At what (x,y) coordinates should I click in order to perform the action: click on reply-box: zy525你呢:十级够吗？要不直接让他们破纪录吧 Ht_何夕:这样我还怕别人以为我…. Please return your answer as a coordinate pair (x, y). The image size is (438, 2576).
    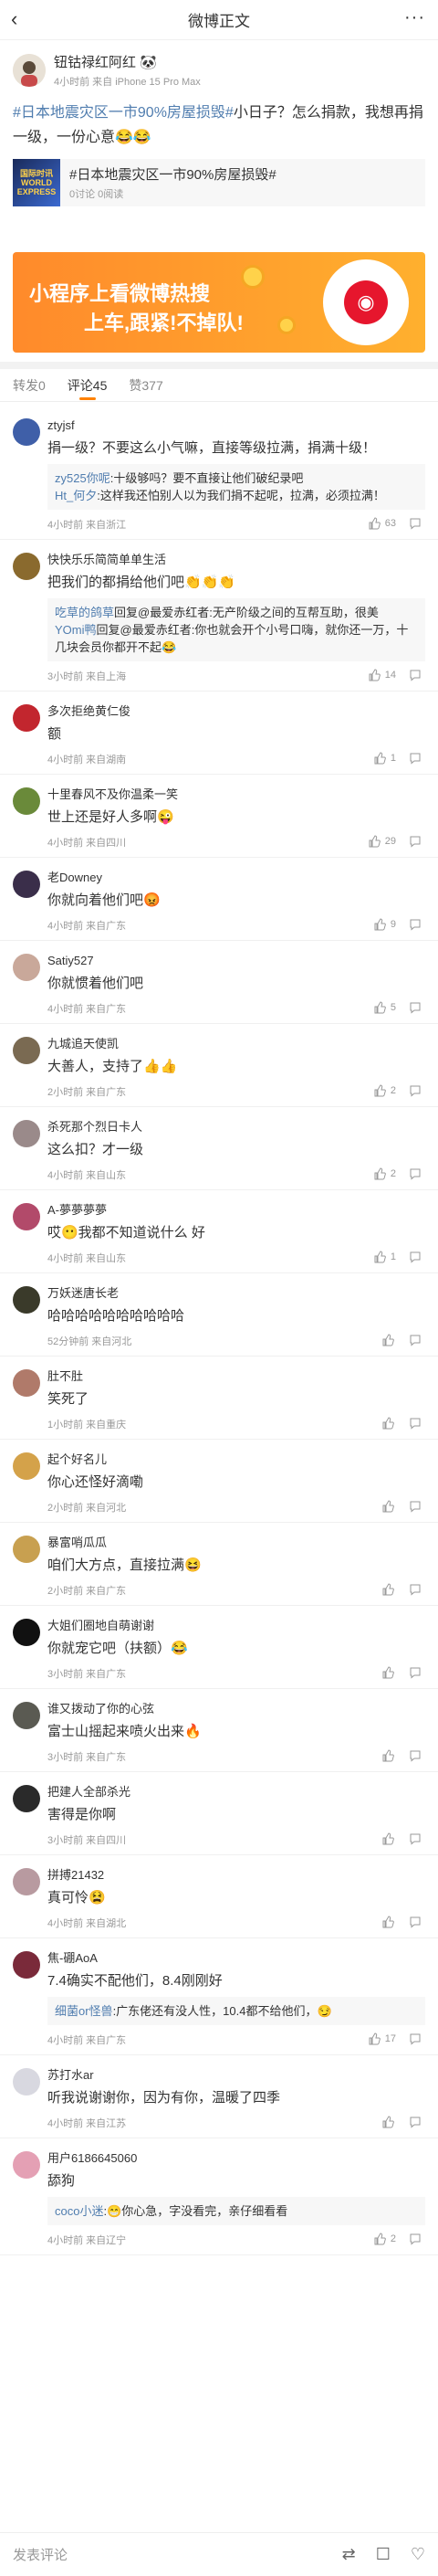
    Looking at the image, I should click on (236, 487).